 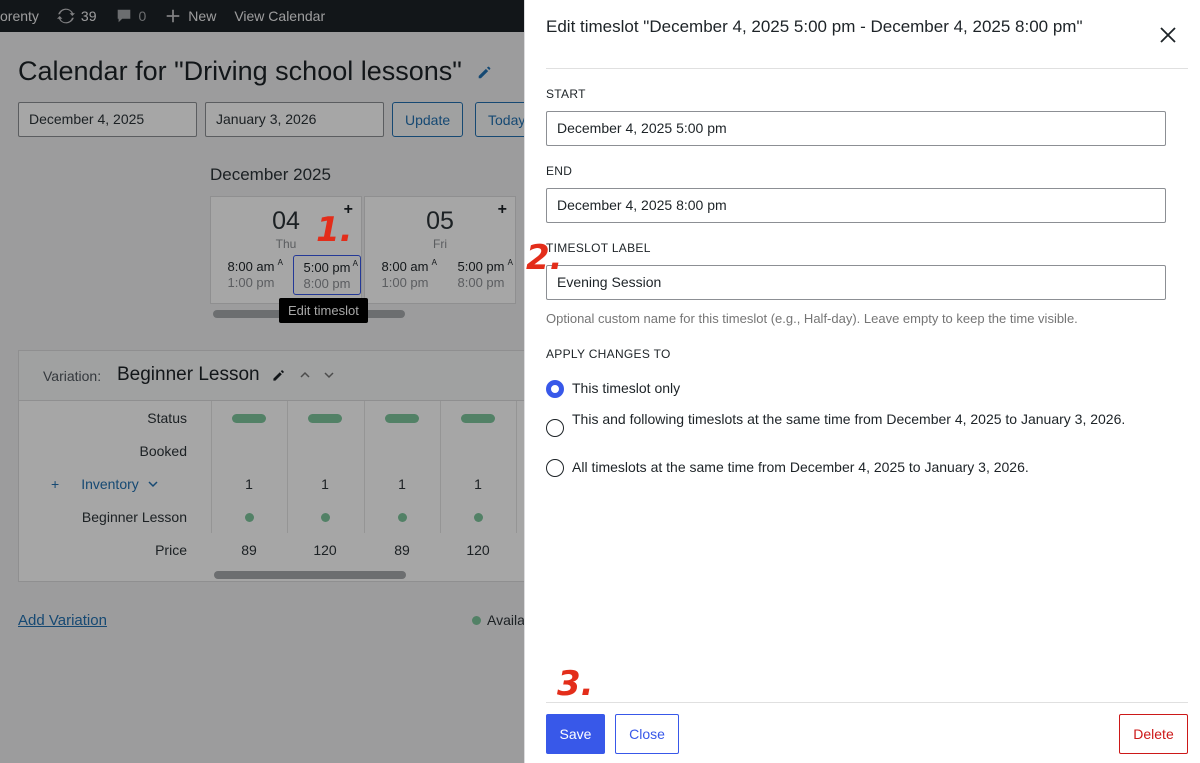 What do you see at coordinates (867, 68) in the screenshot?
I see `divider` at bounding box center [867, 68].